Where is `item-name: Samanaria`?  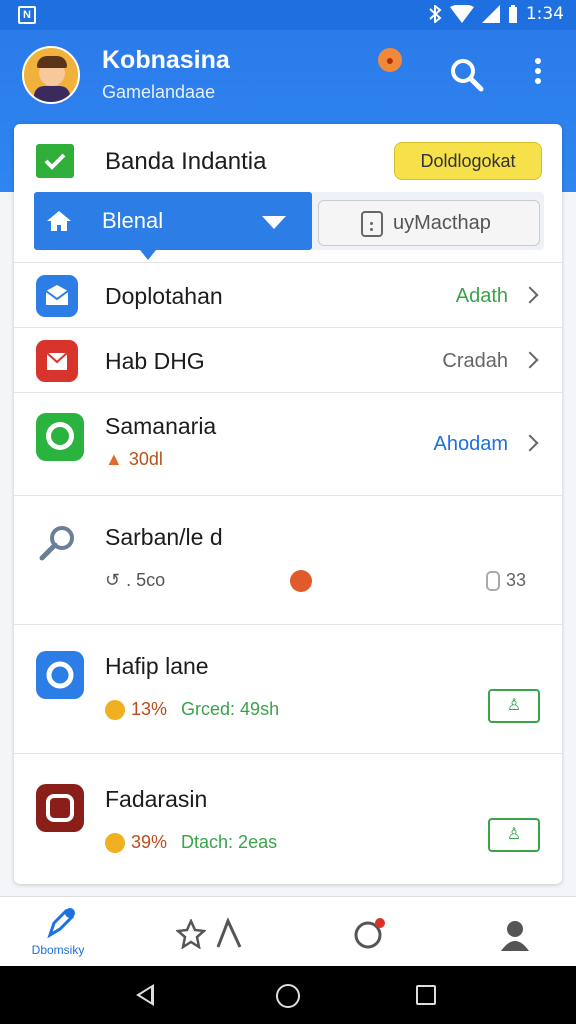 item-name: Samanaria is located at coordinates (161, 426).